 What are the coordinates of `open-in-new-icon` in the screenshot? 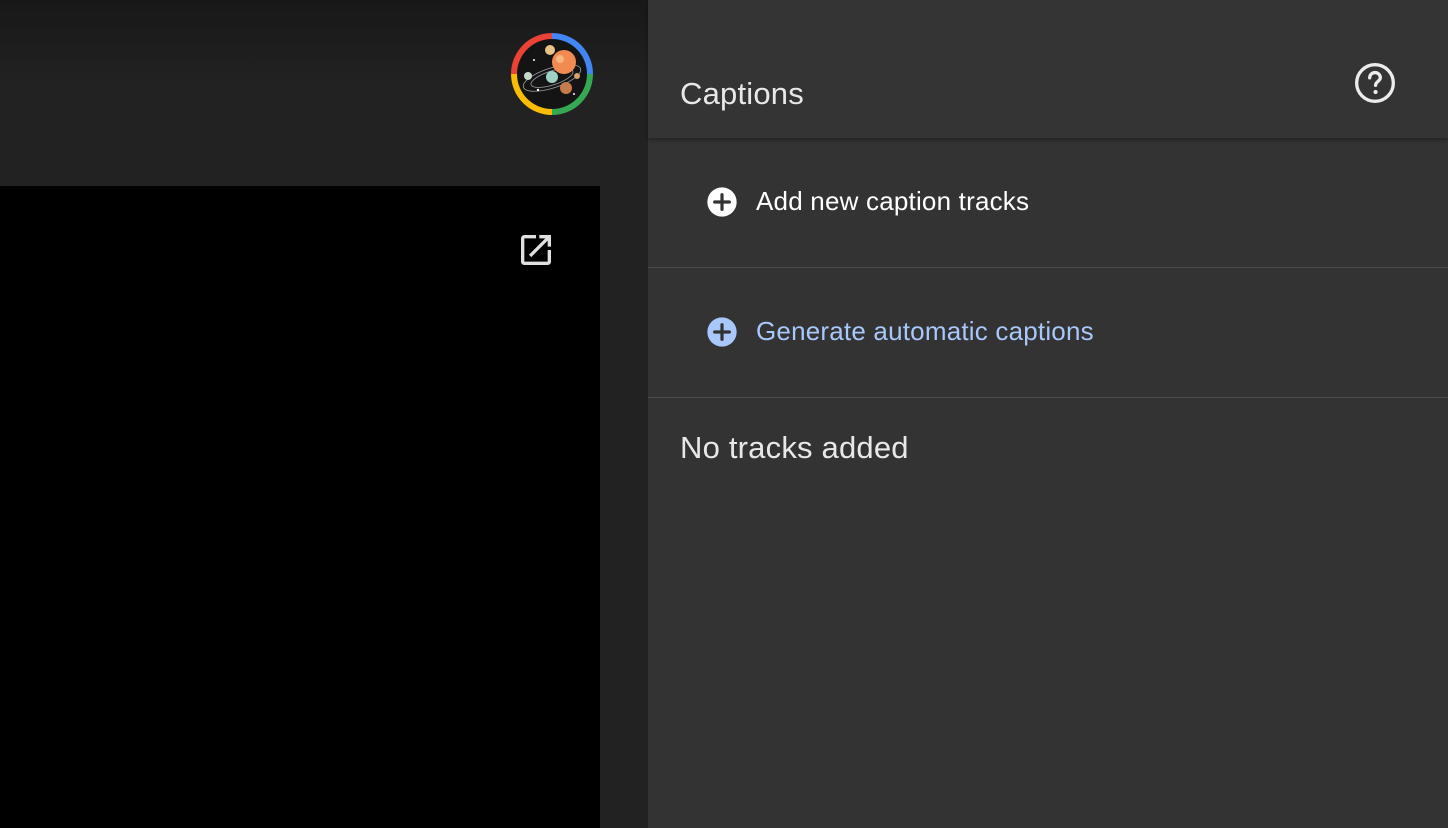 It's located at (536, 250).